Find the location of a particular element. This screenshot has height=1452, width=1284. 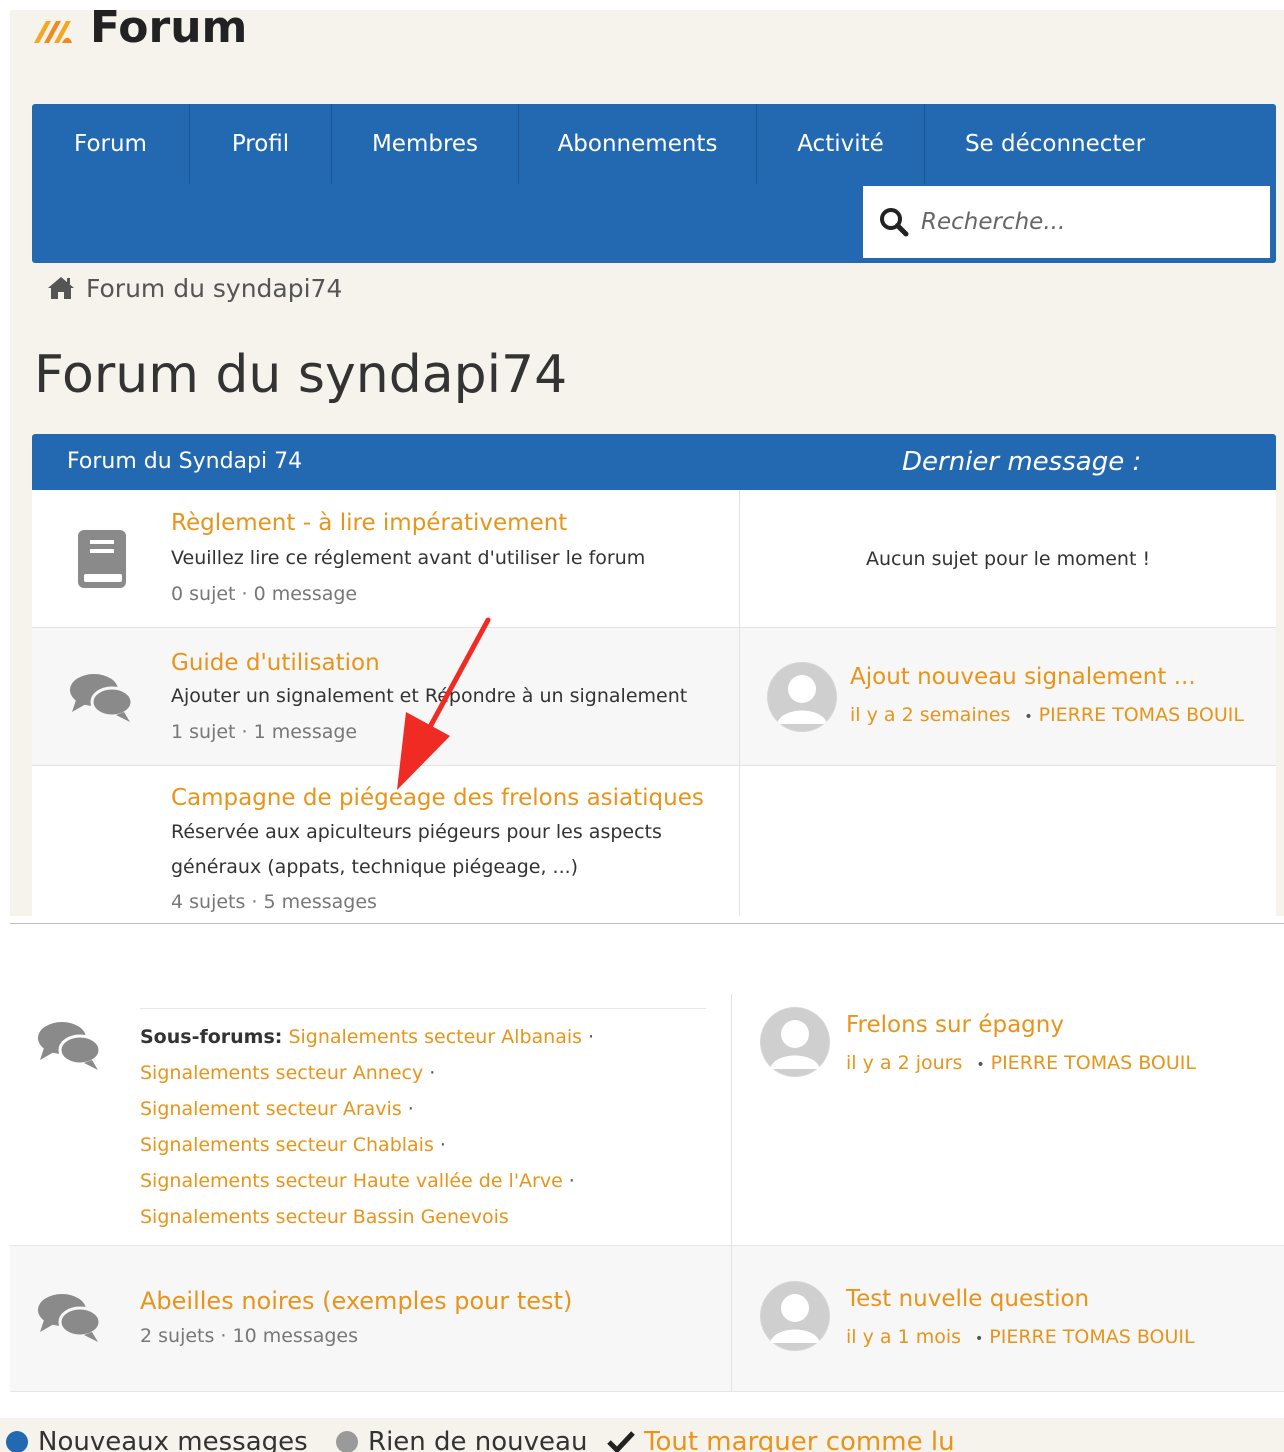

forum-title-link: Guide d'utilisation is located at coordinates (275, 663).